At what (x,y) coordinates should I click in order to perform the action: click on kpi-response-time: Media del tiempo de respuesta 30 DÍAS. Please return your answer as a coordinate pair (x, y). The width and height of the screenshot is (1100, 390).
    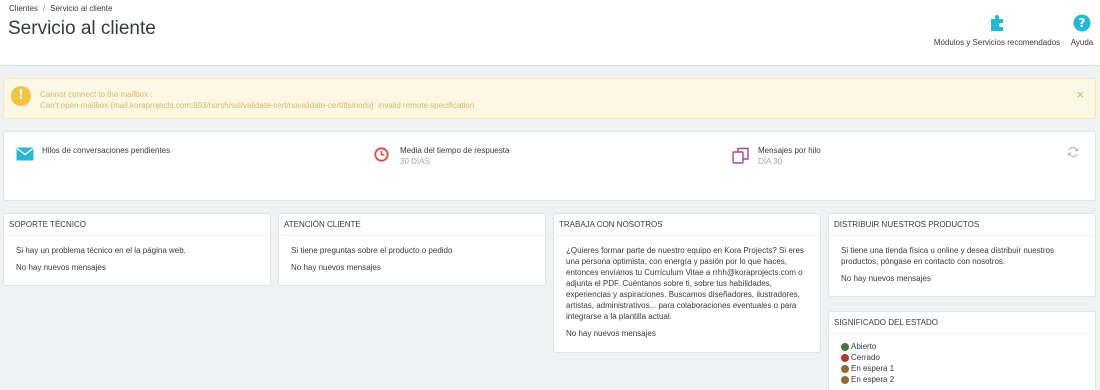
    Looking at the image, I should click on (442, 156).